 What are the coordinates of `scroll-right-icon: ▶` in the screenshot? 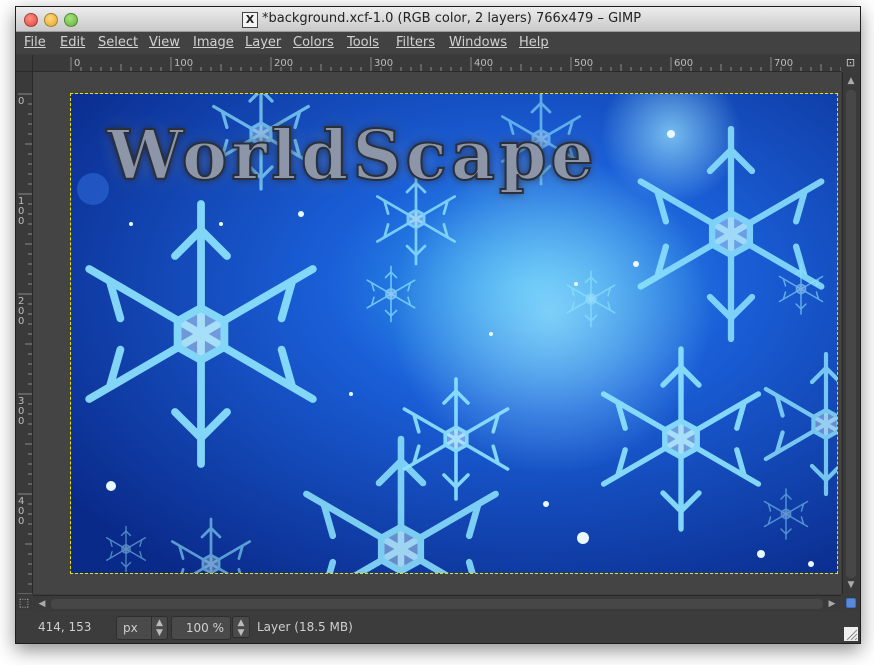 It's located at (832, 604).